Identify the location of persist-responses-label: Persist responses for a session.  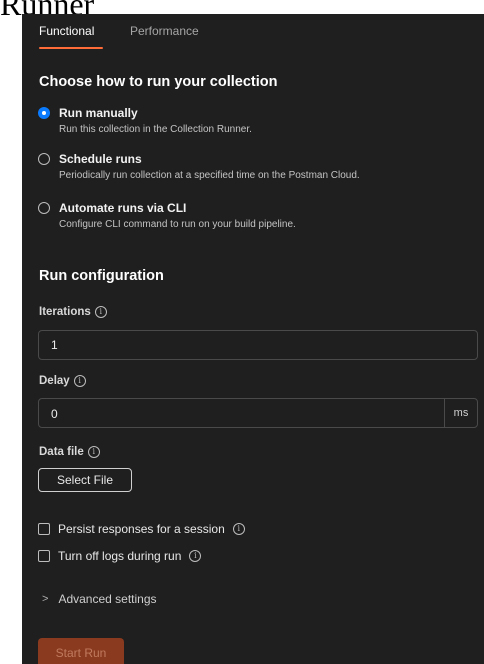
(141, 529).